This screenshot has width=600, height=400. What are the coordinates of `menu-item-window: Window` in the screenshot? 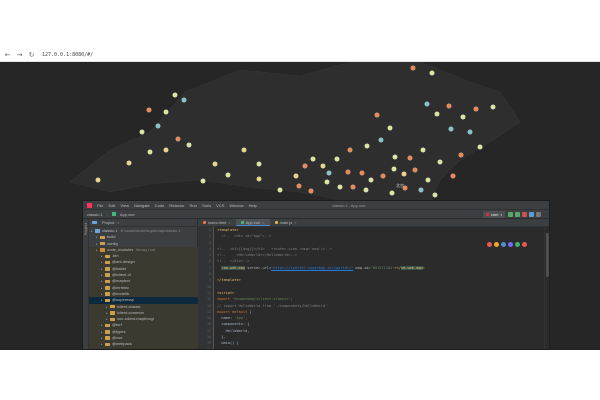 It's located at (236, 205).